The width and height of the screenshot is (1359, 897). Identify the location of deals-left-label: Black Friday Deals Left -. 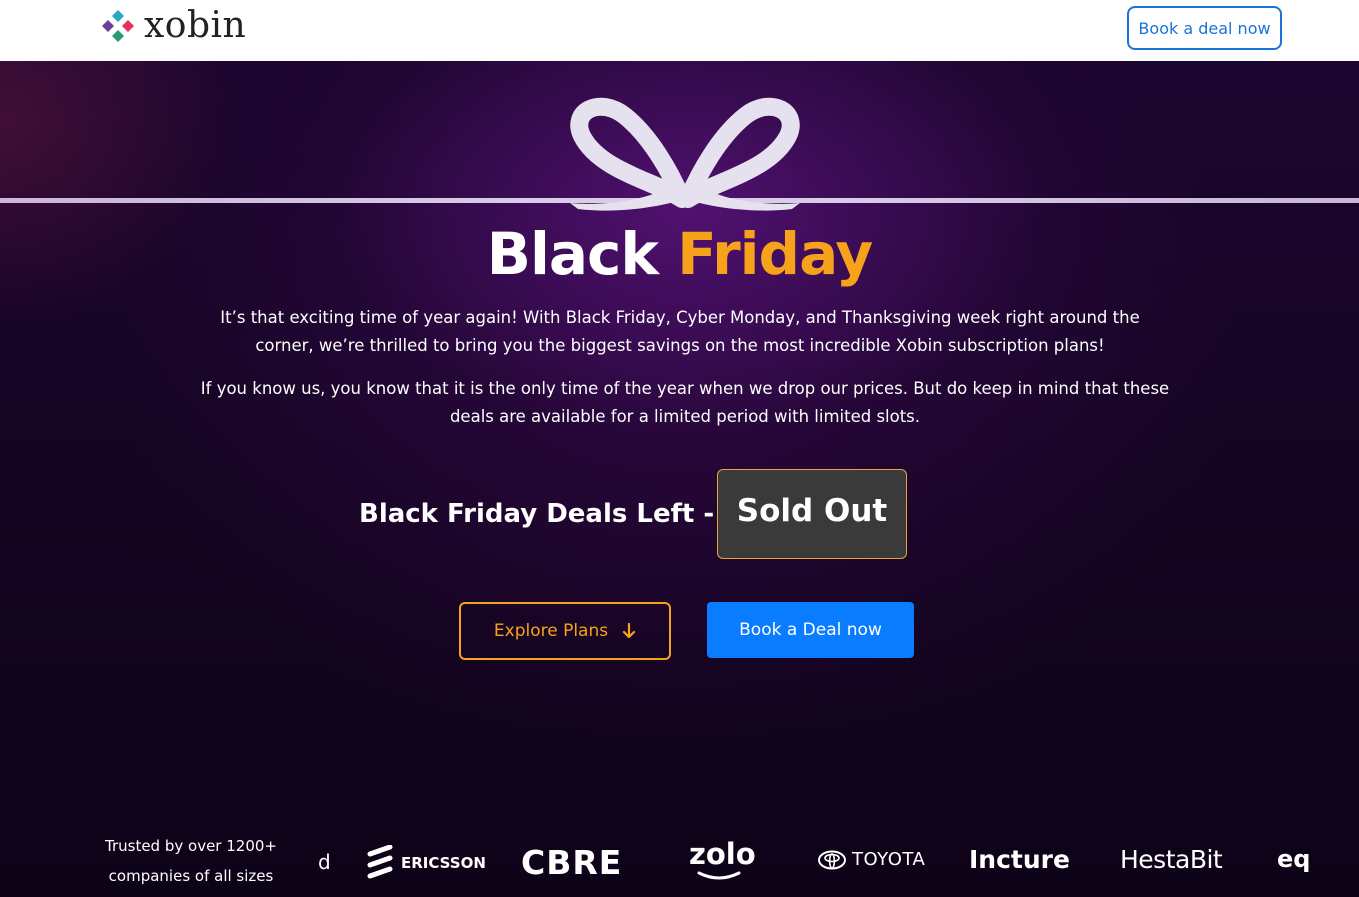
(537, 514).